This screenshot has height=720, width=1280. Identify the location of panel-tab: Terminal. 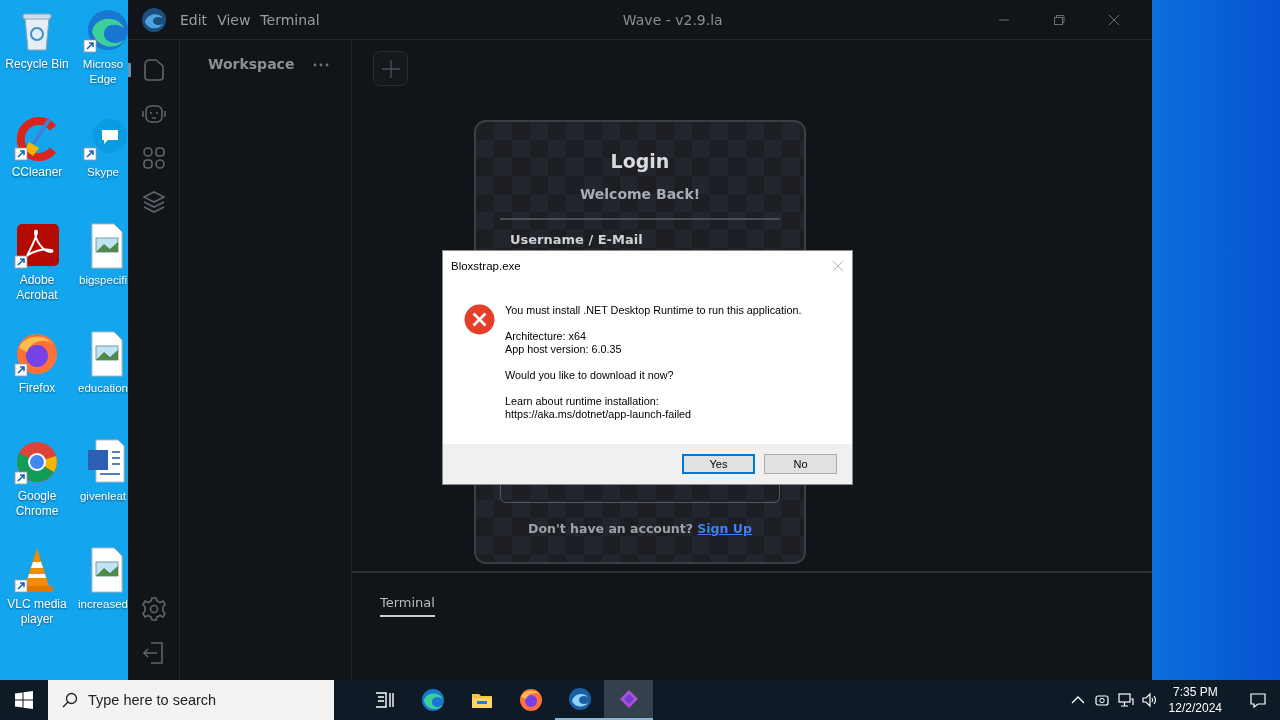
(407, 606).